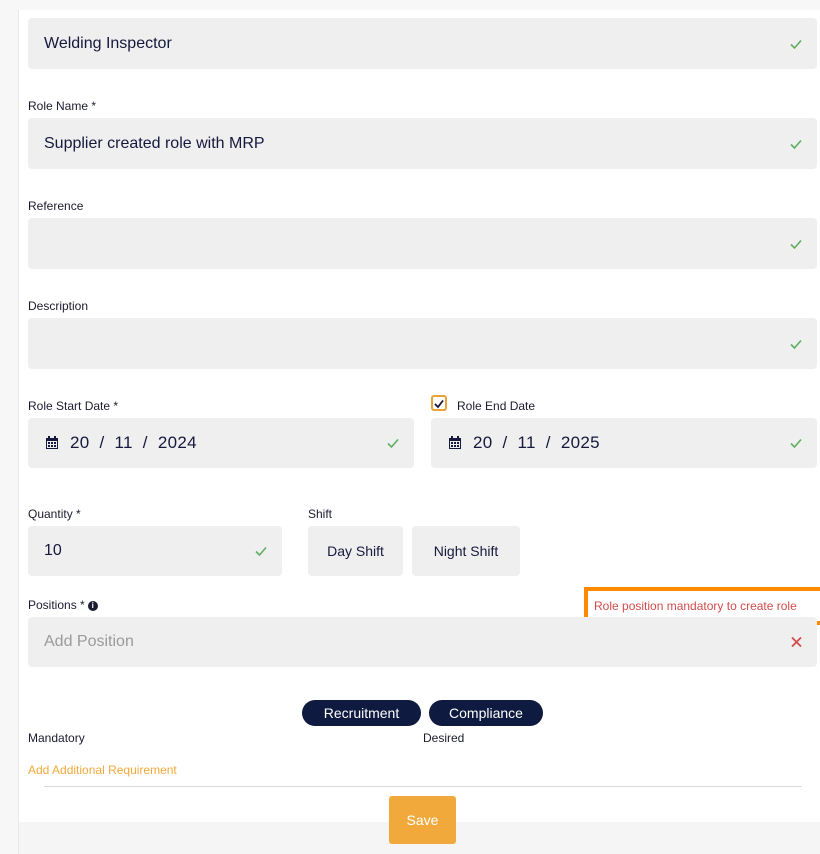  Describe the element at coordinates (53, 550) in the screenshot. I see `quantity-value: 10` at that location.